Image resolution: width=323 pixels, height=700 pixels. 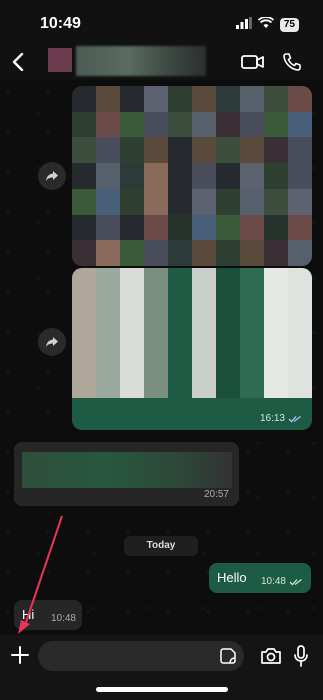 I want to click on incoming-message: Hi 10:48, so click(x=48, y=615).